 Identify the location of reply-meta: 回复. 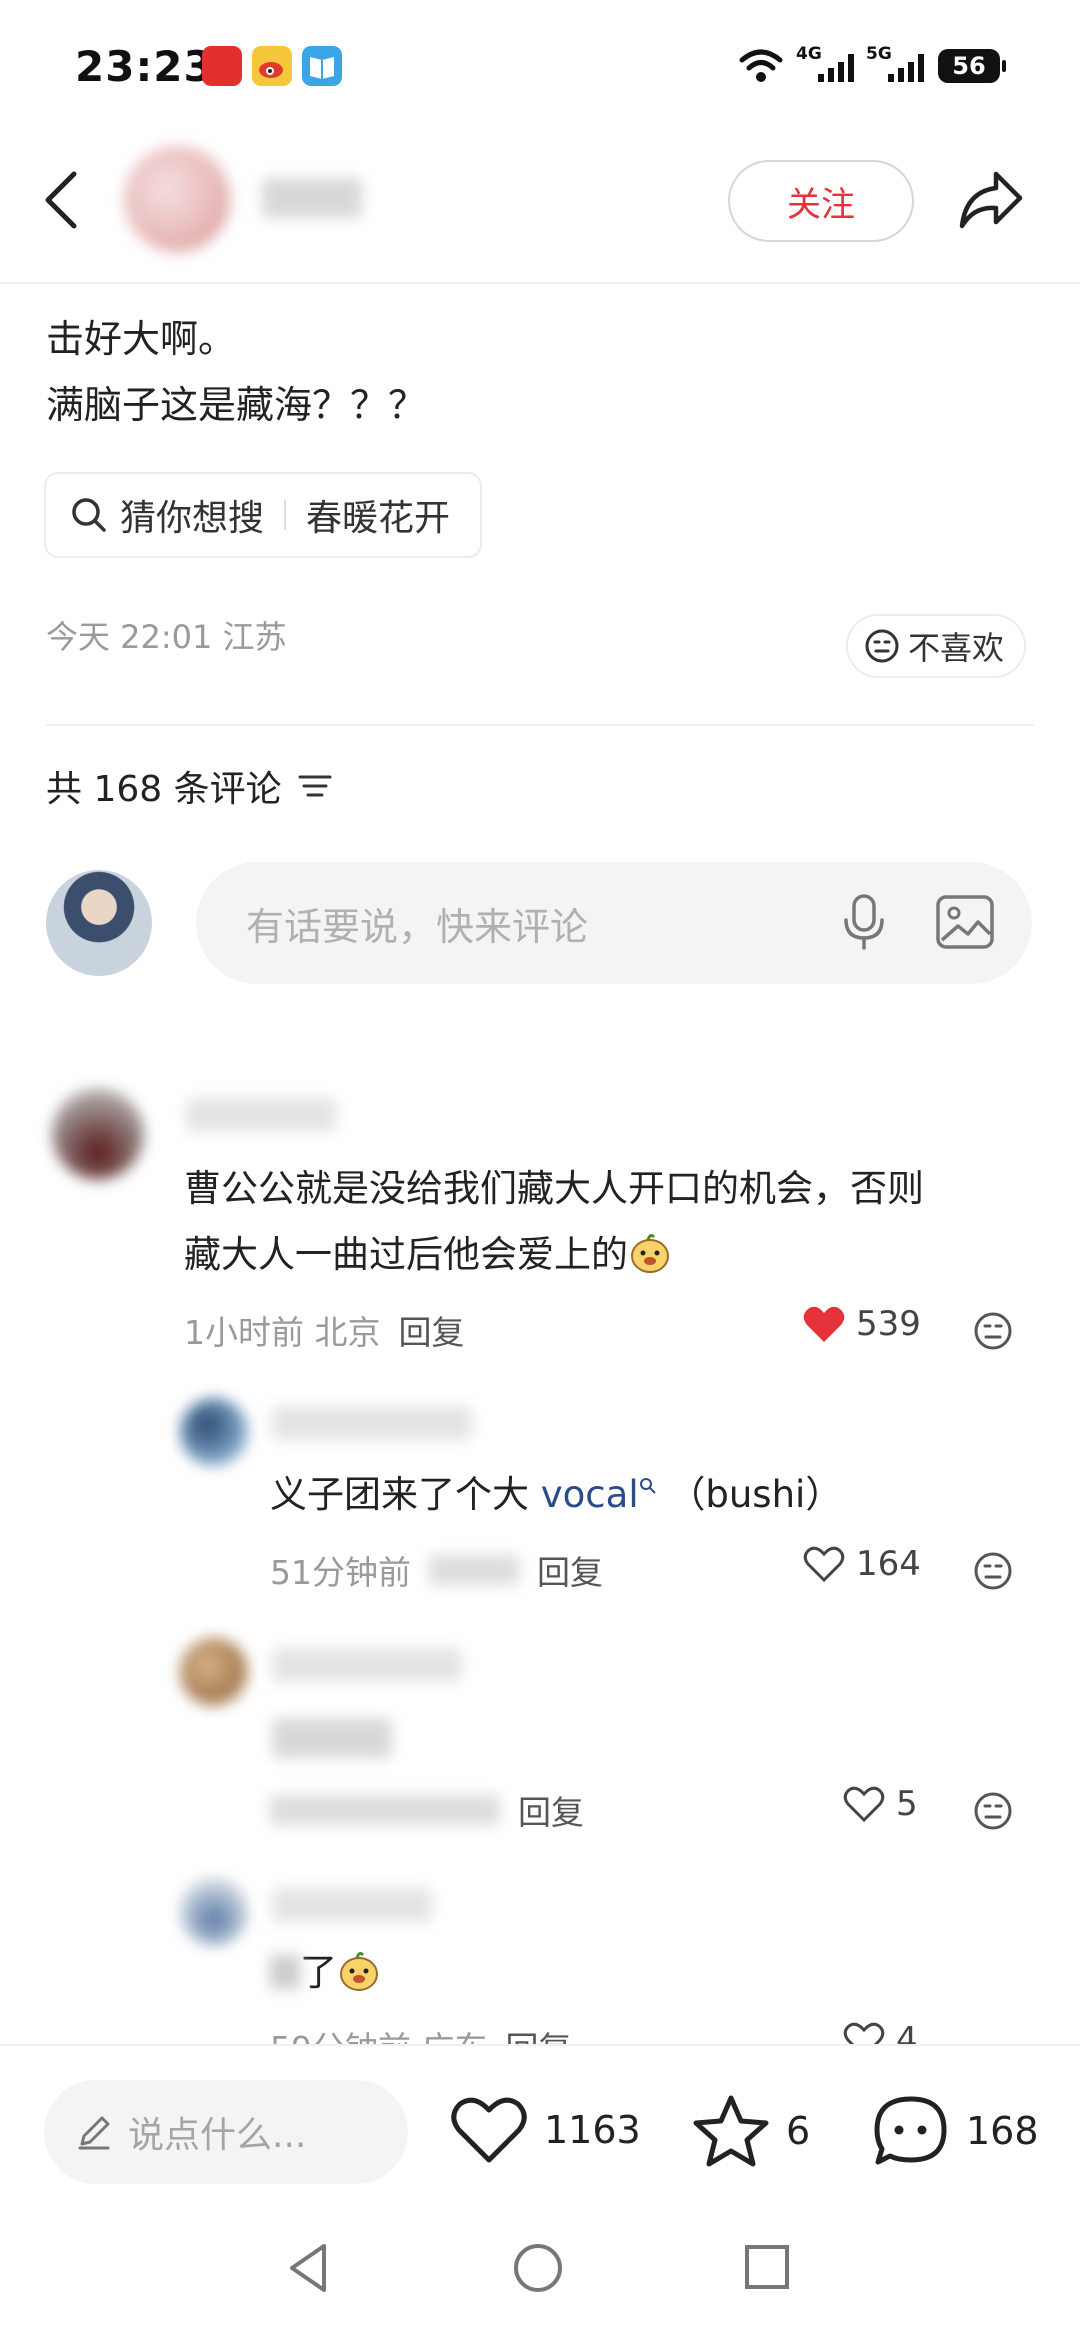
(427, 1810).